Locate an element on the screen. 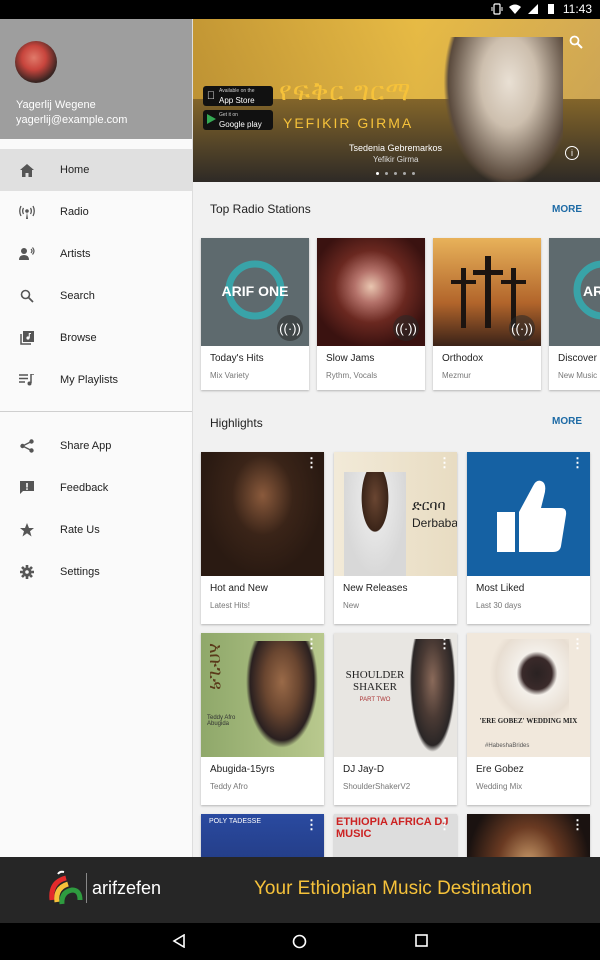 The image size is (600, 960). star-icon is located at coordinates (27, 530).